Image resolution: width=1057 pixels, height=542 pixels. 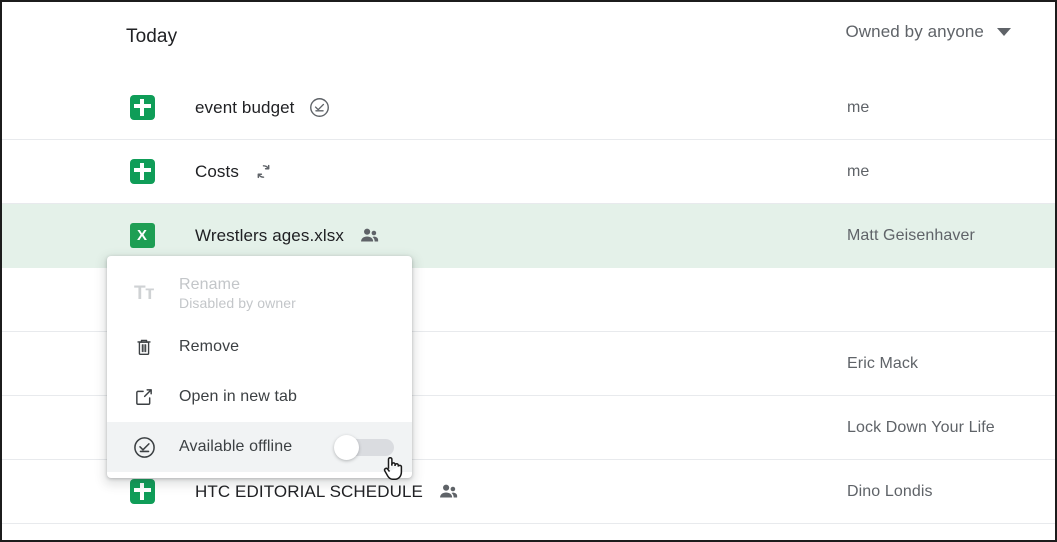 I want to click on menu-item-label: Remove, so click(x=209, y=346).